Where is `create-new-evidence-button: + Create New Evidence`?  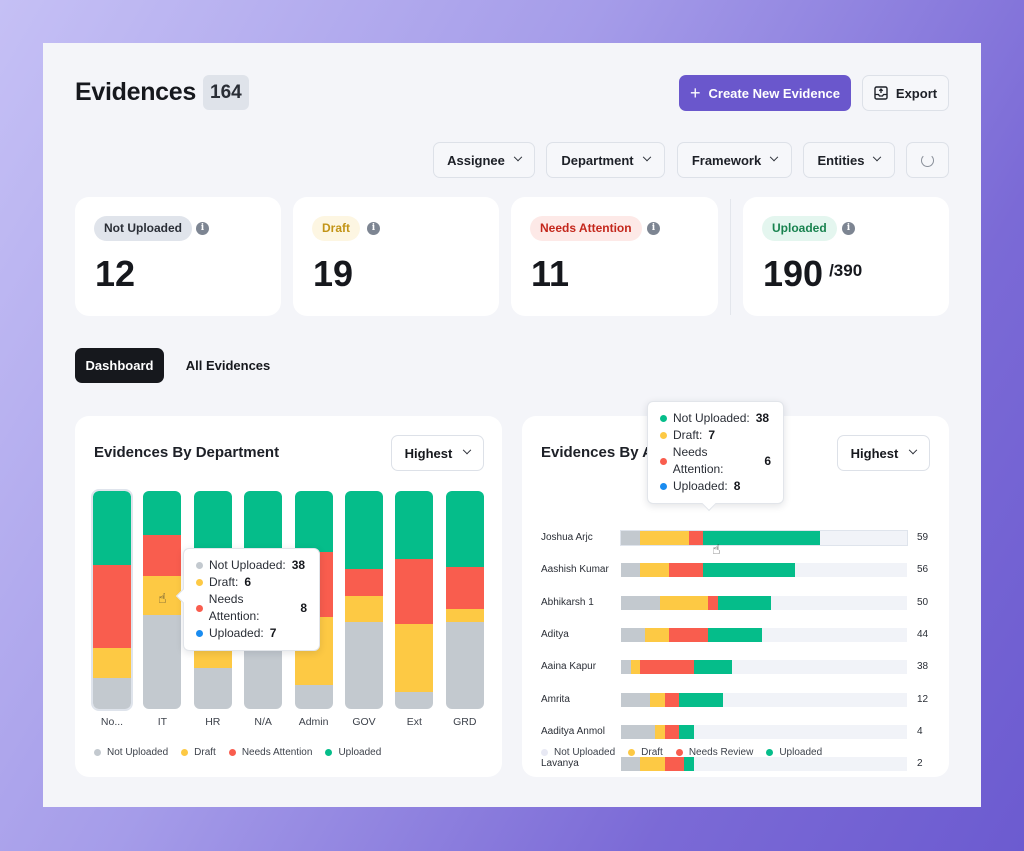
create-new-evidence-button: + Create New Evidence is located at coordinates (765, 93).